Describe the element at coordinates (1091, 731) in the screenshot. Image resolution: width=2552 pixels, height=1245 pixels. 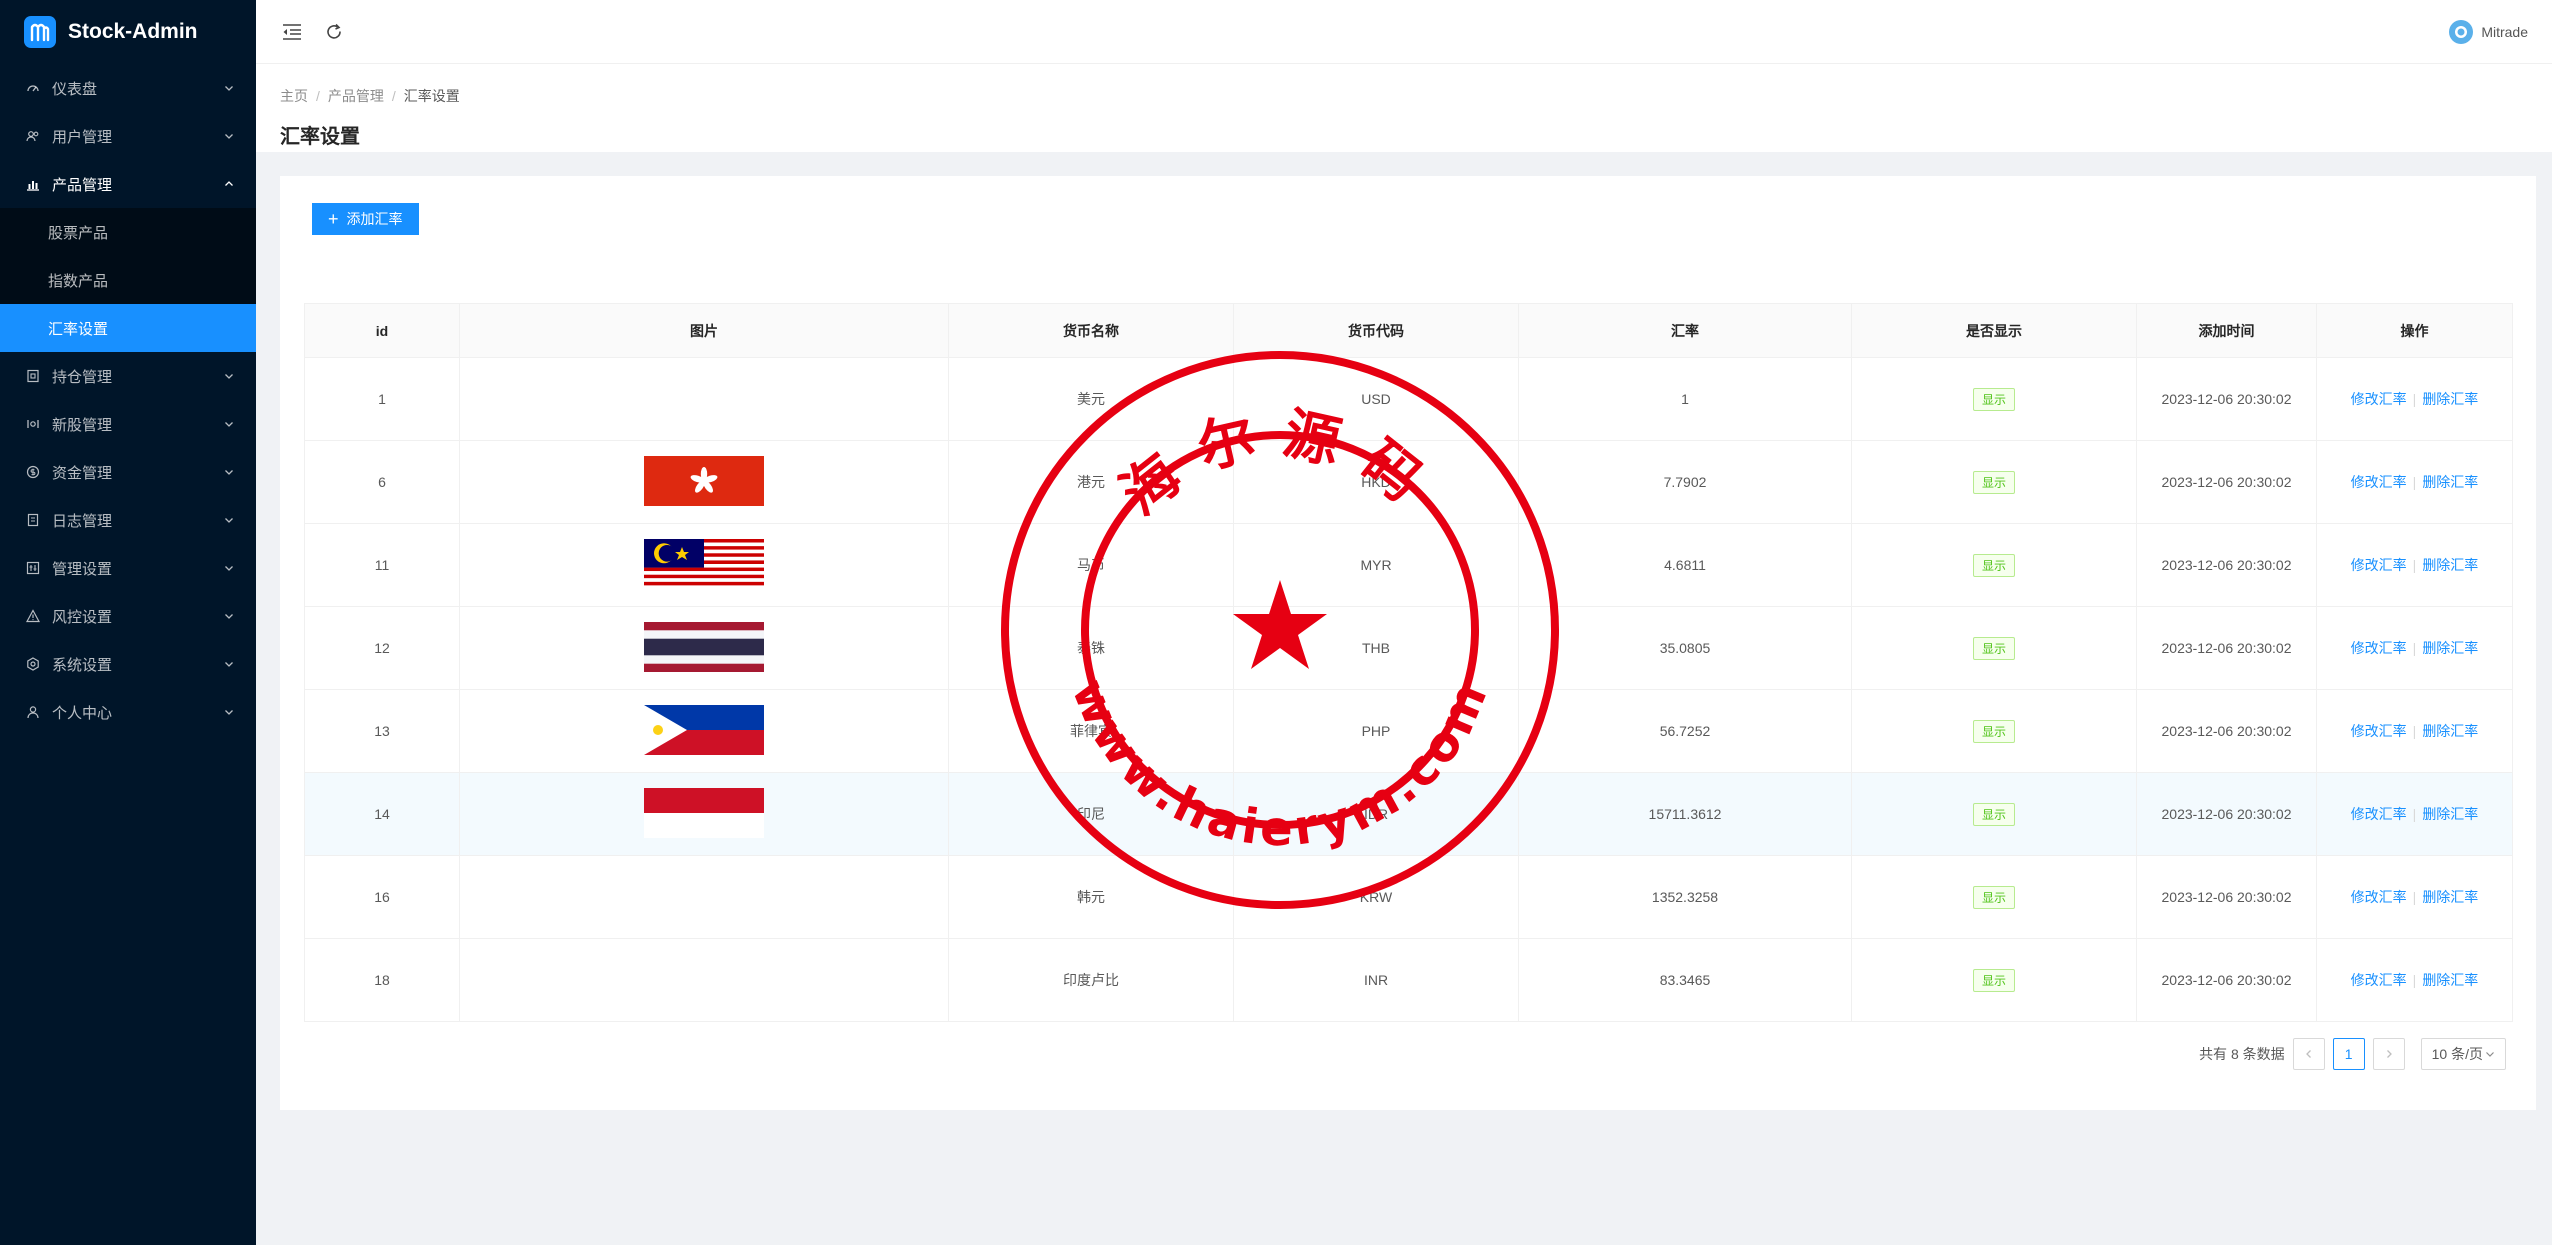
I see `cell-currency-name: 菲律宾` at that location.